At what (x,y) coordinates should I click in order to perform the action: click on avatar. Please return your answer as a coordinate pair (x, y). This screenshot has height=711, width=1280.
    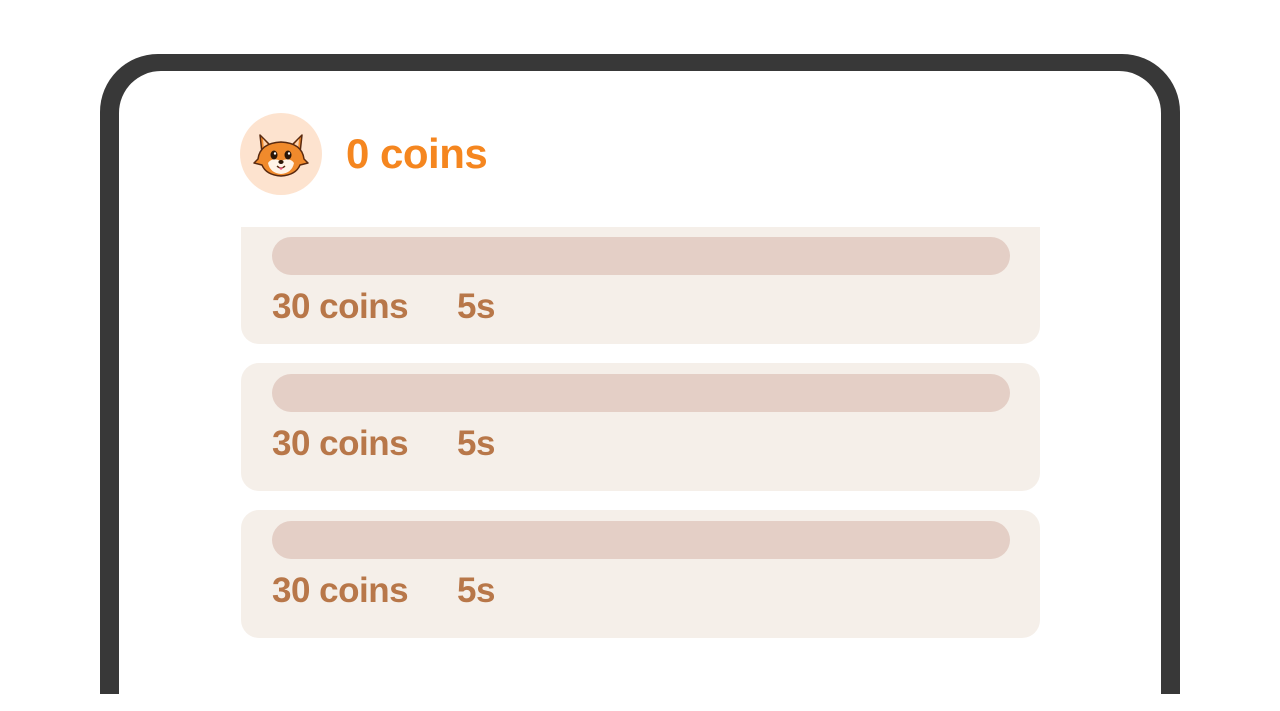
    Looking at the image, I should click on (281, 154).